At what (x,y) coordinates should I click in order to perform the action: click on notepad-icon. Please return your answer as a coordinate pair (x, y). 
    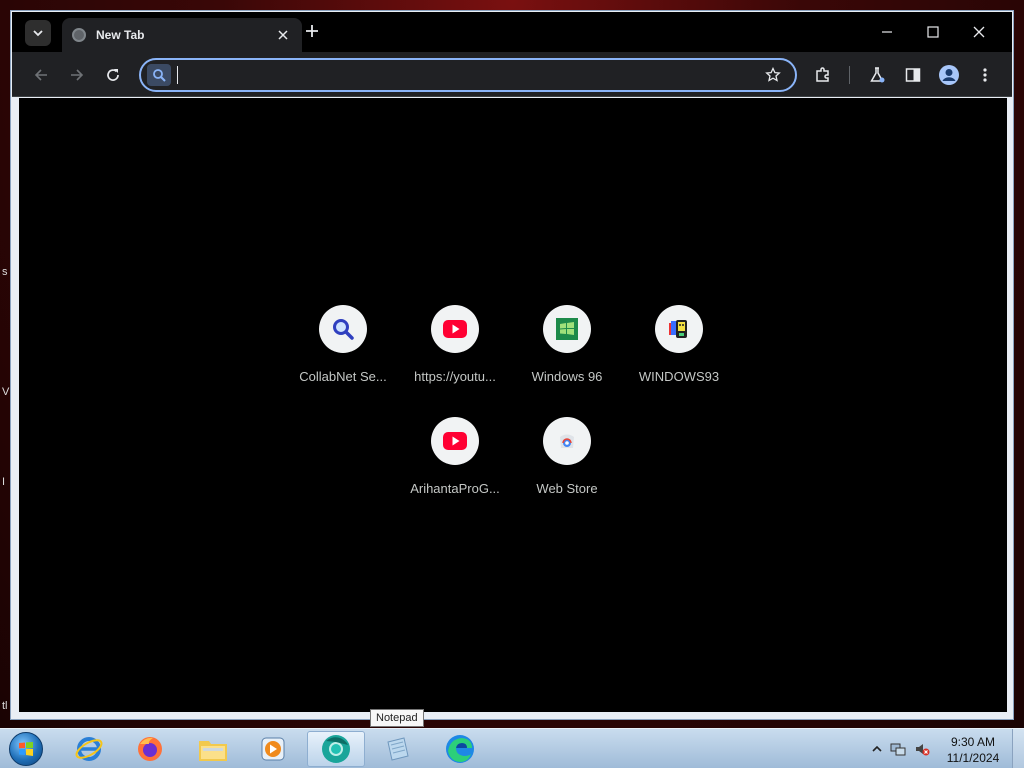
    Looking at the image, I should click on (398, 749).